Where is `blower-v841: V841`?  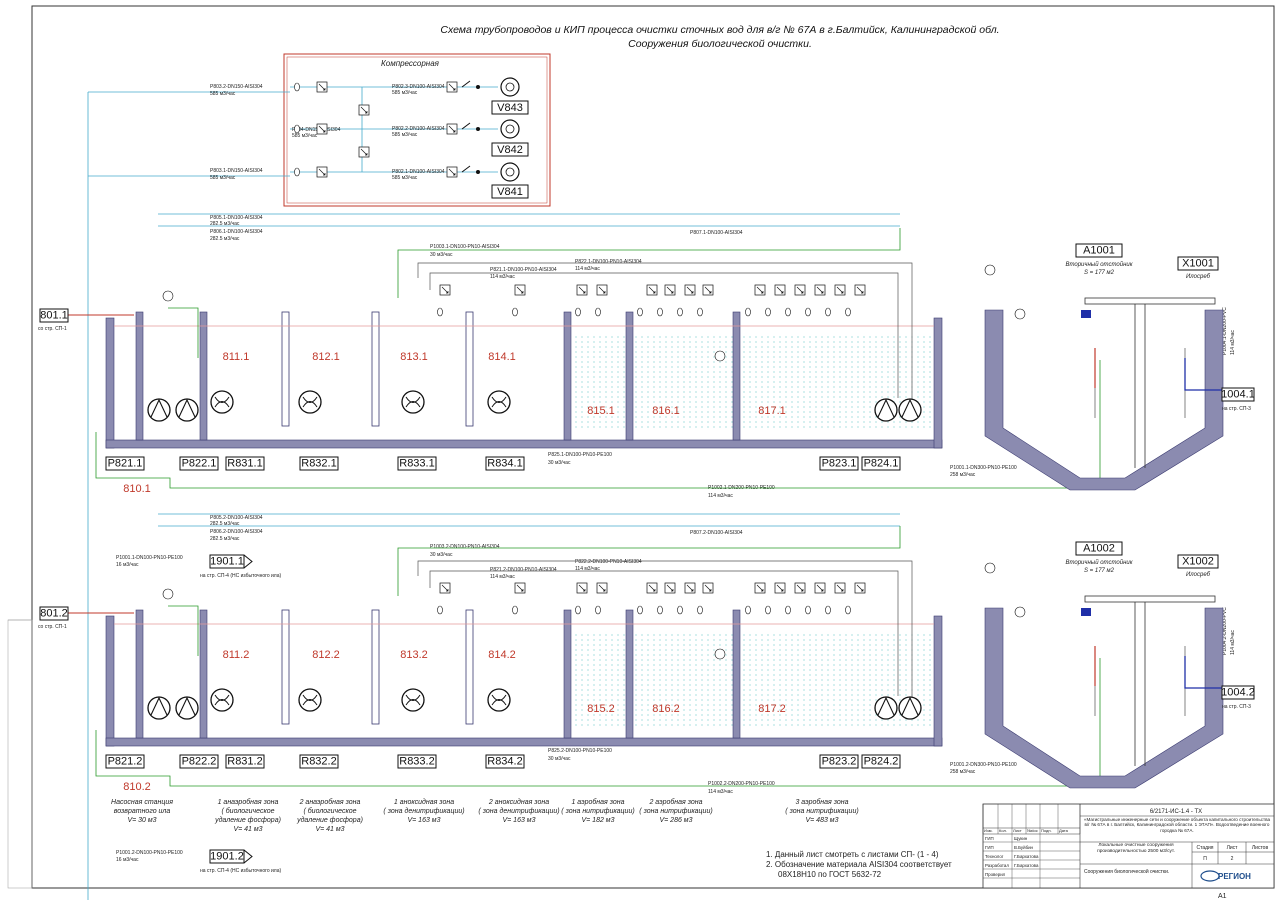
blower-v841: V841 is located at coordinates (510, 180).